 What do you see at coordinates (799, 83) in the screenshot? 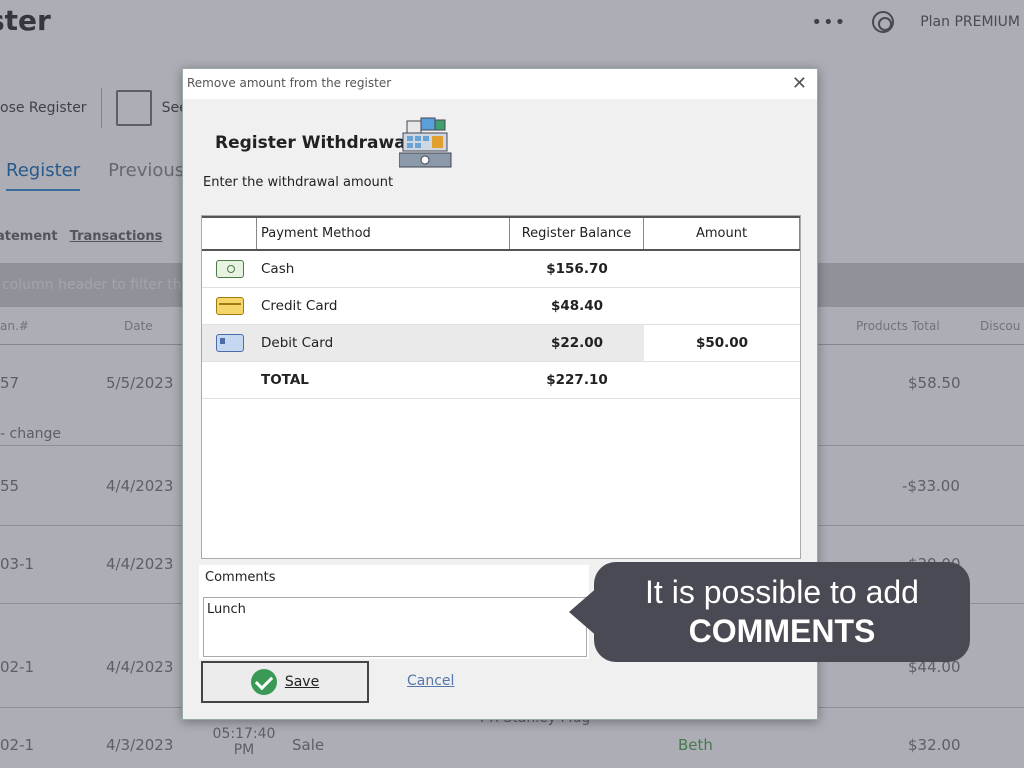
I see `close-icon: ✕` at bounding box center [799, 83].